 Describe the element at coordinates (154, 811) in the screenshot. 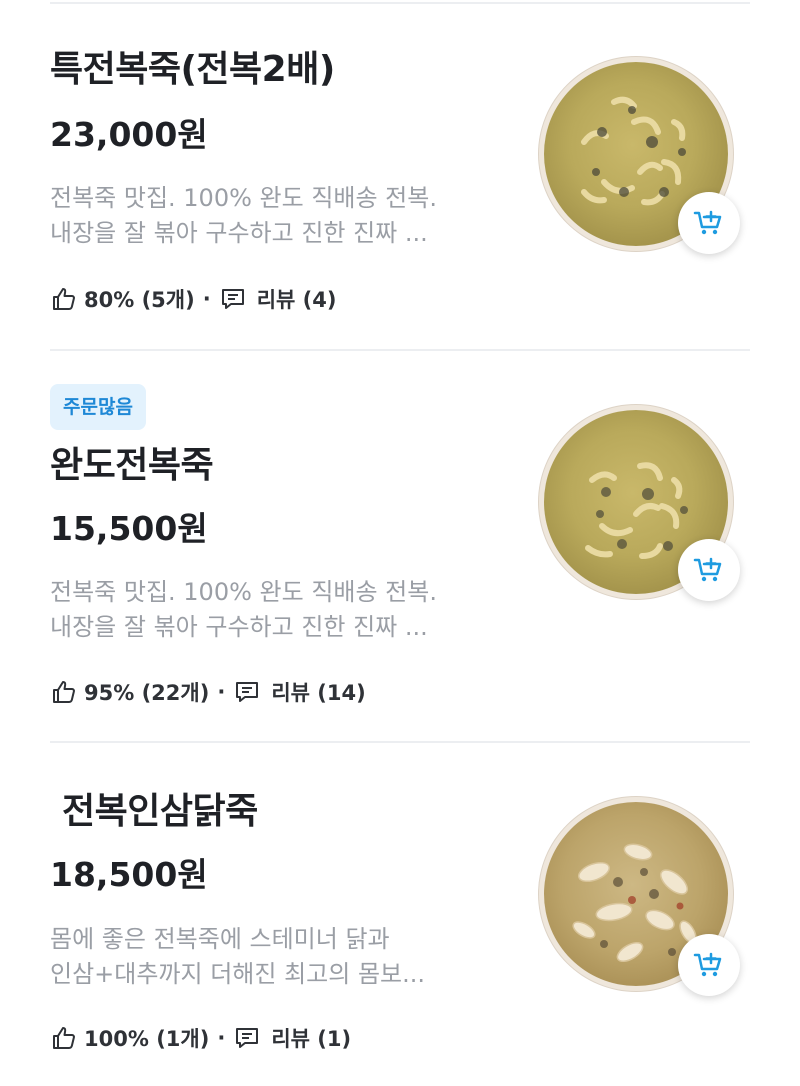

I see `menu-item-title: 전복인삼닭죽` at that location.